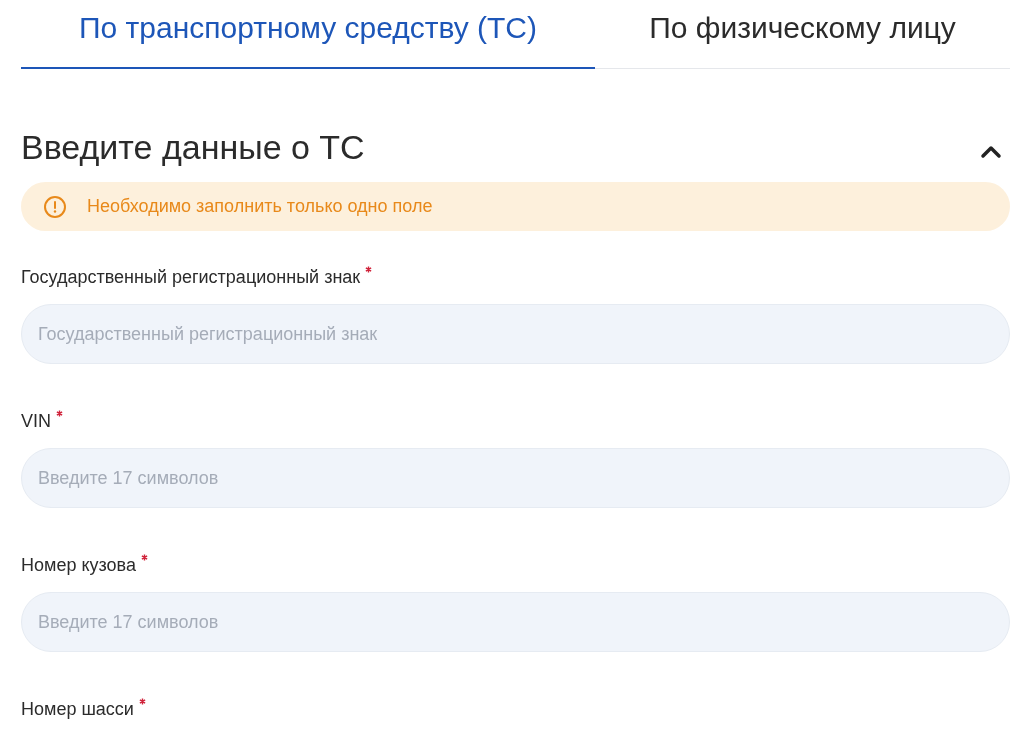 The image size is (1017, 740). Describe the element at coordinates (78, 565) in the screenshot. I see `field-label: Номер кузова` at that location.